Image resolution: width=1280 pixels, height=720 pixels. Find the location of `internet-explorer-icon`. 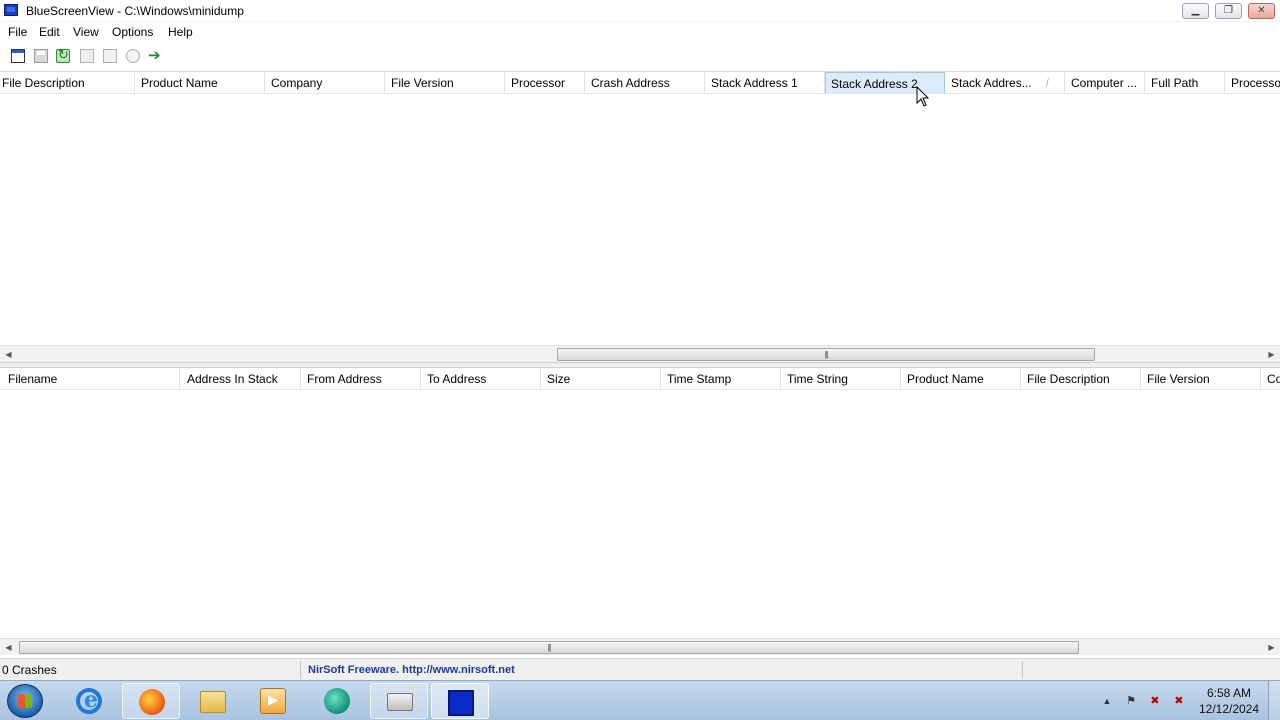

internet-explorer-icon is located at coordinates (89, 700).